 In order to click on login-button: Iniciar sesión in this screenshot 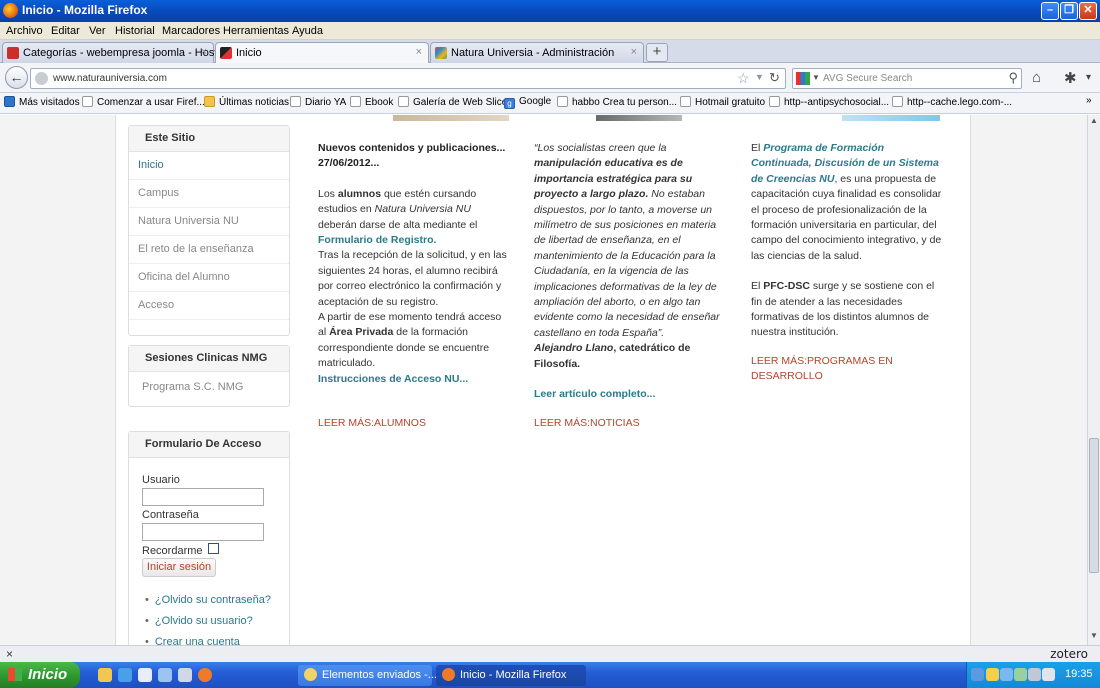, I will do `click(179, 567)`.